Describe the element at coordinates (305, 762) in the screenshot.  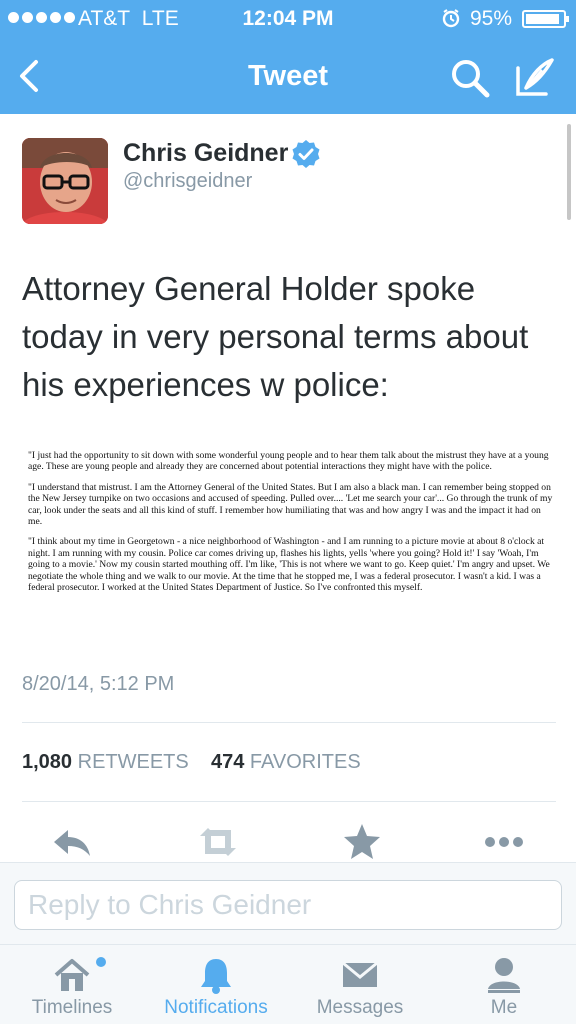
I see `favorites-label: FAVORITES` at that location.